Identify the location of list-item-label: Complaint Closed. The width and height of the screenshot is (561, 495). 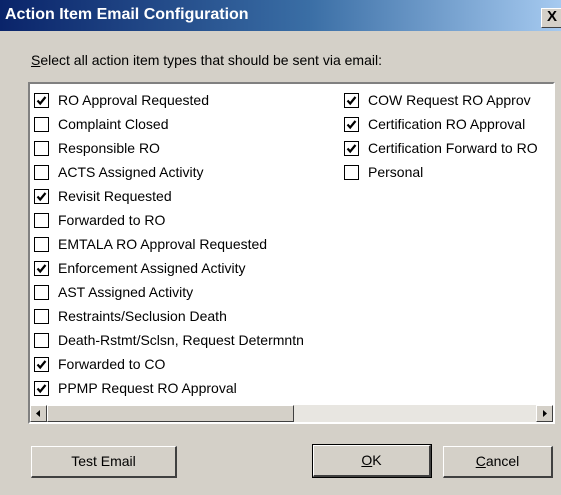
(113, 124).